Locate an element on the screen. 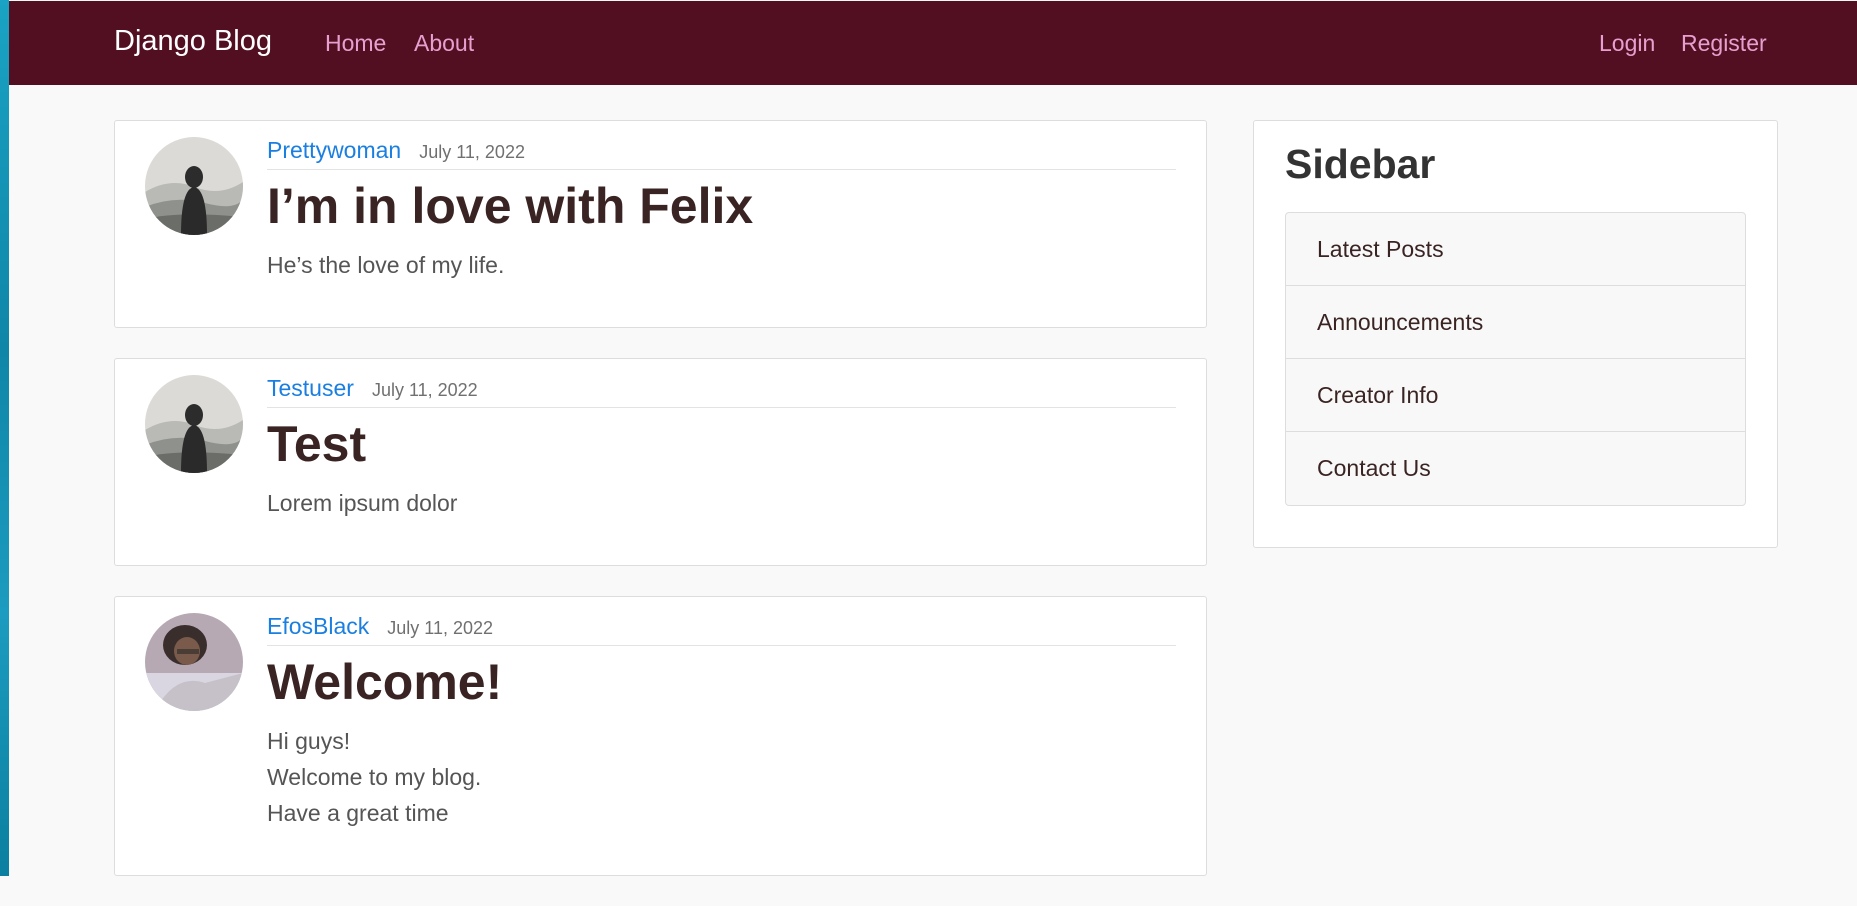 Image resolution: width=1857 pixels, height=906 pixels. post-content-line: He’s the love of my life. is located at coordinates (386, 264).